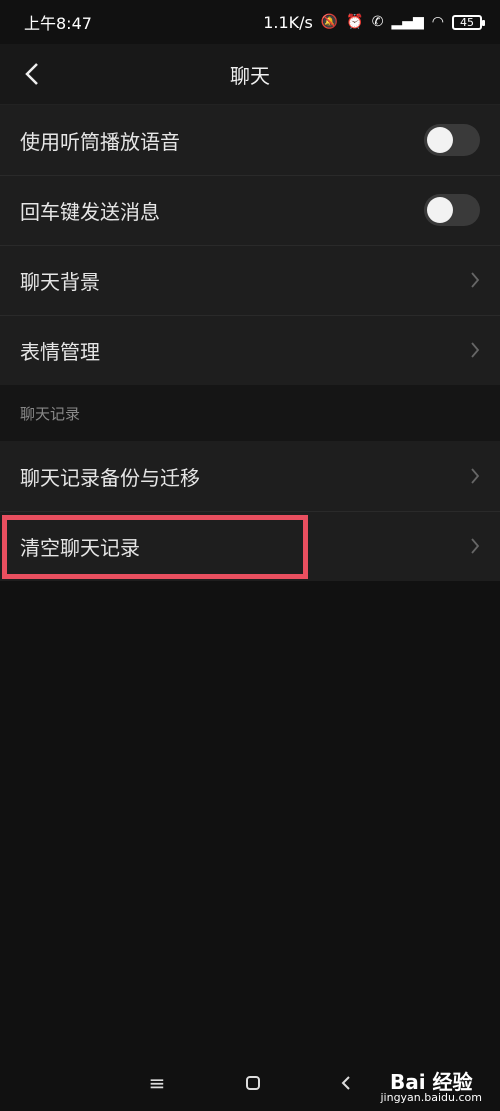 Image resolution: width=500 pixels, height=1111 pixels. I want to click on chevron-left-icon, so click(31, 74).